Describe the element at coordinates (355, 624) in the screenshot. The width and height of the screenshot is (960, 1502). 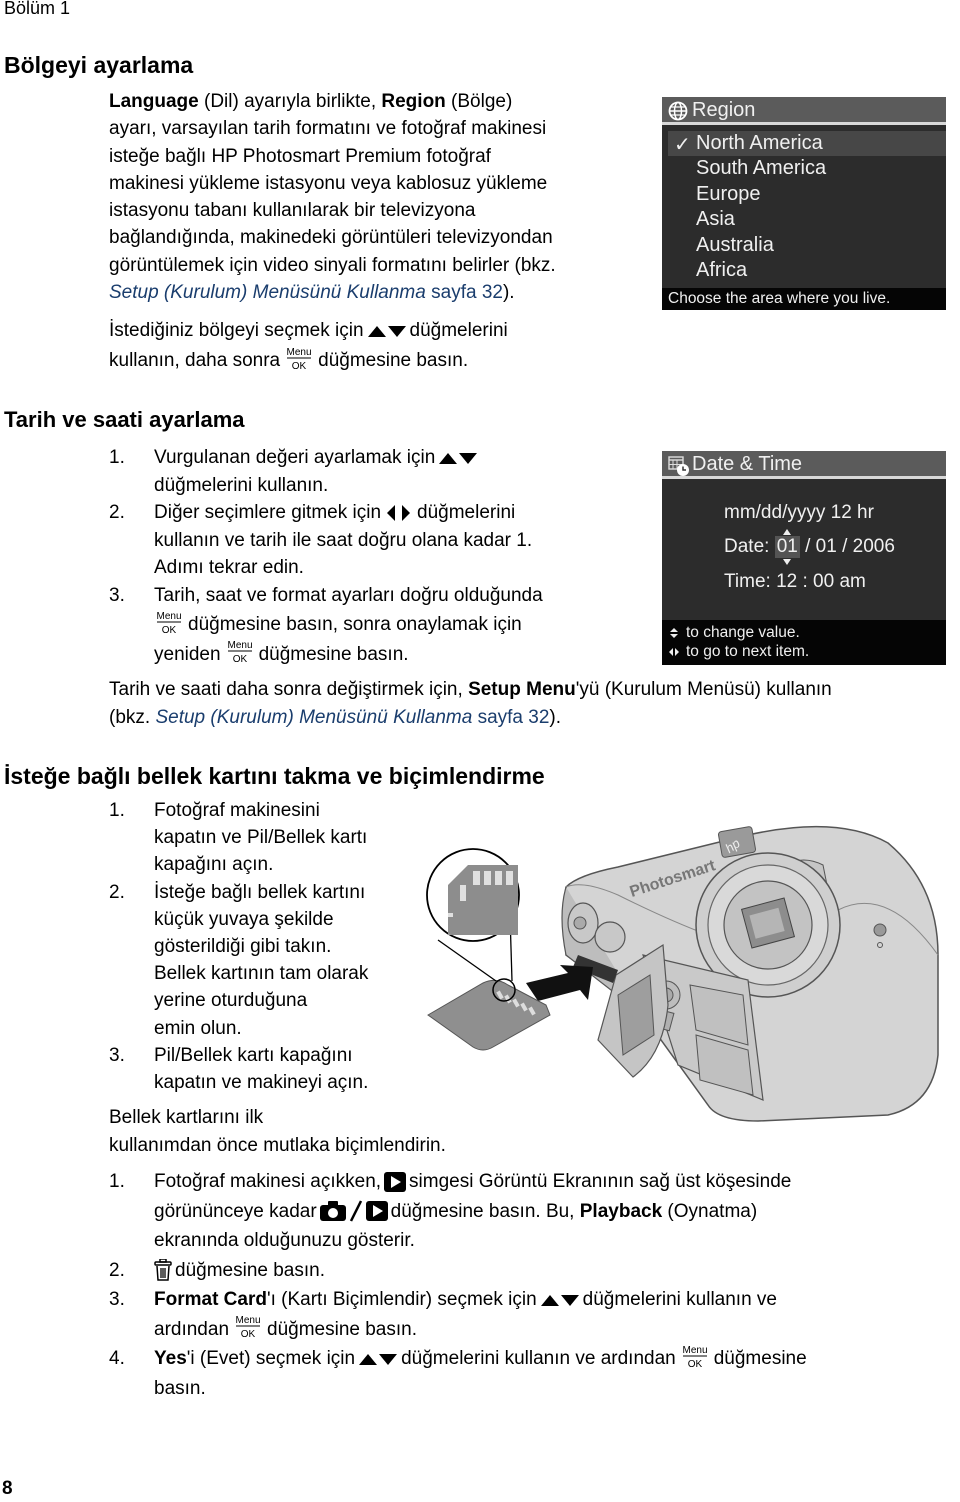
I see `step-text: düğmesine basın, sonra onaylamak için` at that location.